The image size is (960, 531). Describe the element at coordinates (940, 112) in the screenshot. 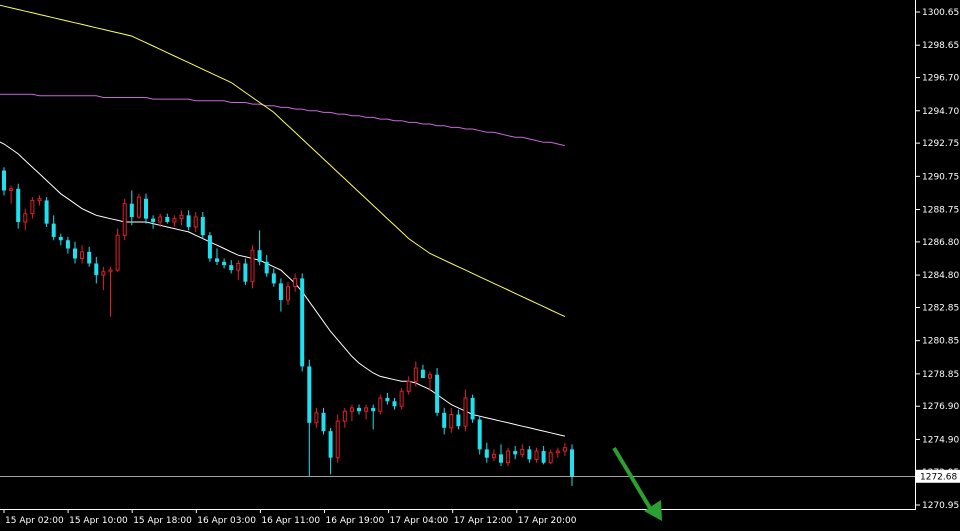

I see `y-tick-label: 1294.70` at that location.